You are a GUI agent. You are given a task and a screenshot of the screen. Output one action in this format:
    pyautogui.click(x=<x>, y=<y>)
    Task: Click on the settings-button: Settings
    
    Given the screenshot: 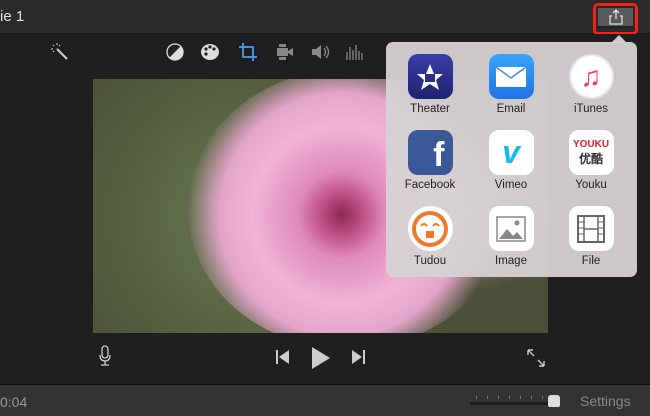 What is the action you would take?
    pyautogui.click(x=605, y=401)
    